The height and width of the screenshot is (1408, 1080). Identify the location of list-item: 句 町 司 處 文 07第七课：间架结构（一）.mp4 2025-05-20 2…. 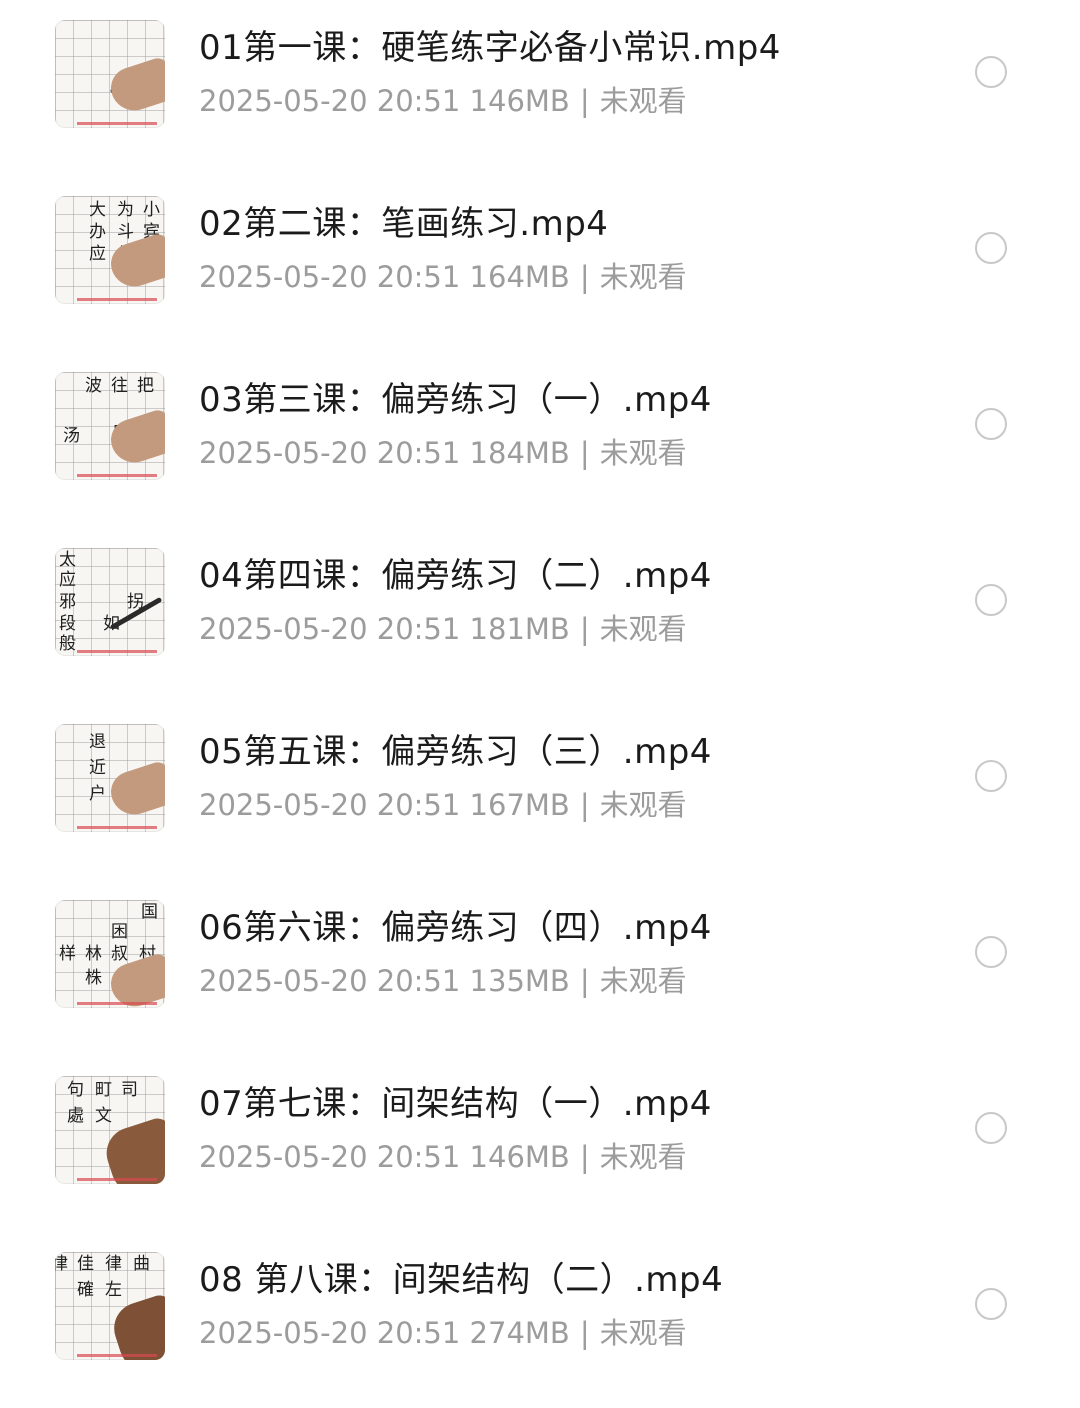
(540, 1144).